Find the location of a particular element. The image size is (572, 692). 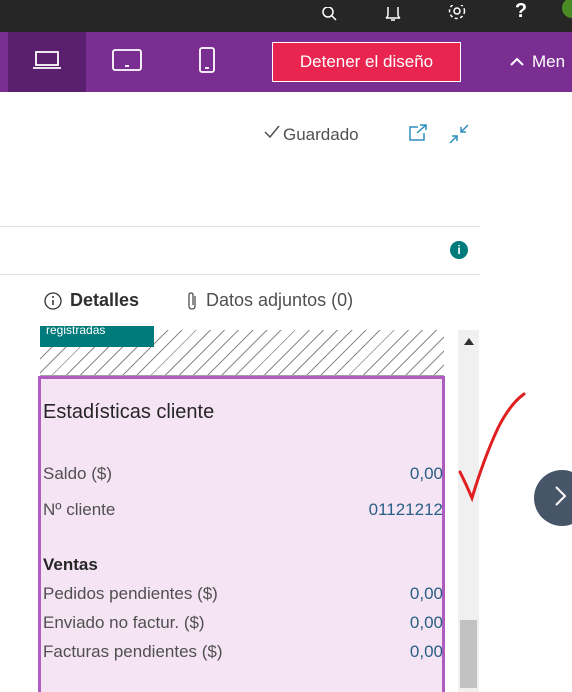

stats-title: Estadísticas cliente is located at coordinates (129, 412).